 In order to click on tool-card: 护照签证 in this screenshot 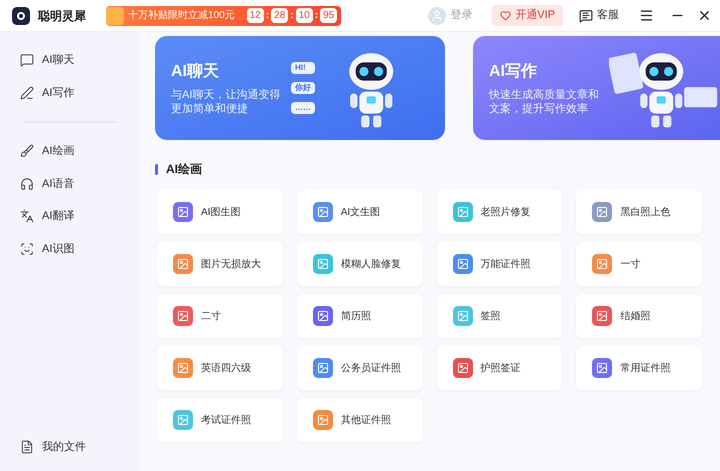, I will do `click(499, 368)`.